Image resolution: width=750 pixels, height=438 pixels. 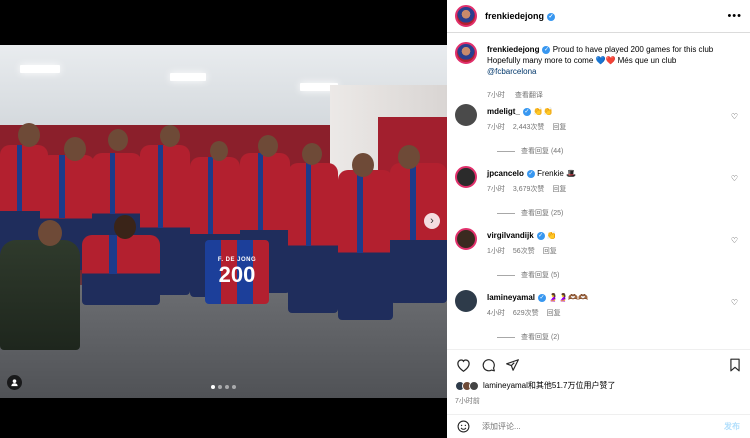 I want to click on view-replies: 查看回复 (25), so click(x=530, y=213).